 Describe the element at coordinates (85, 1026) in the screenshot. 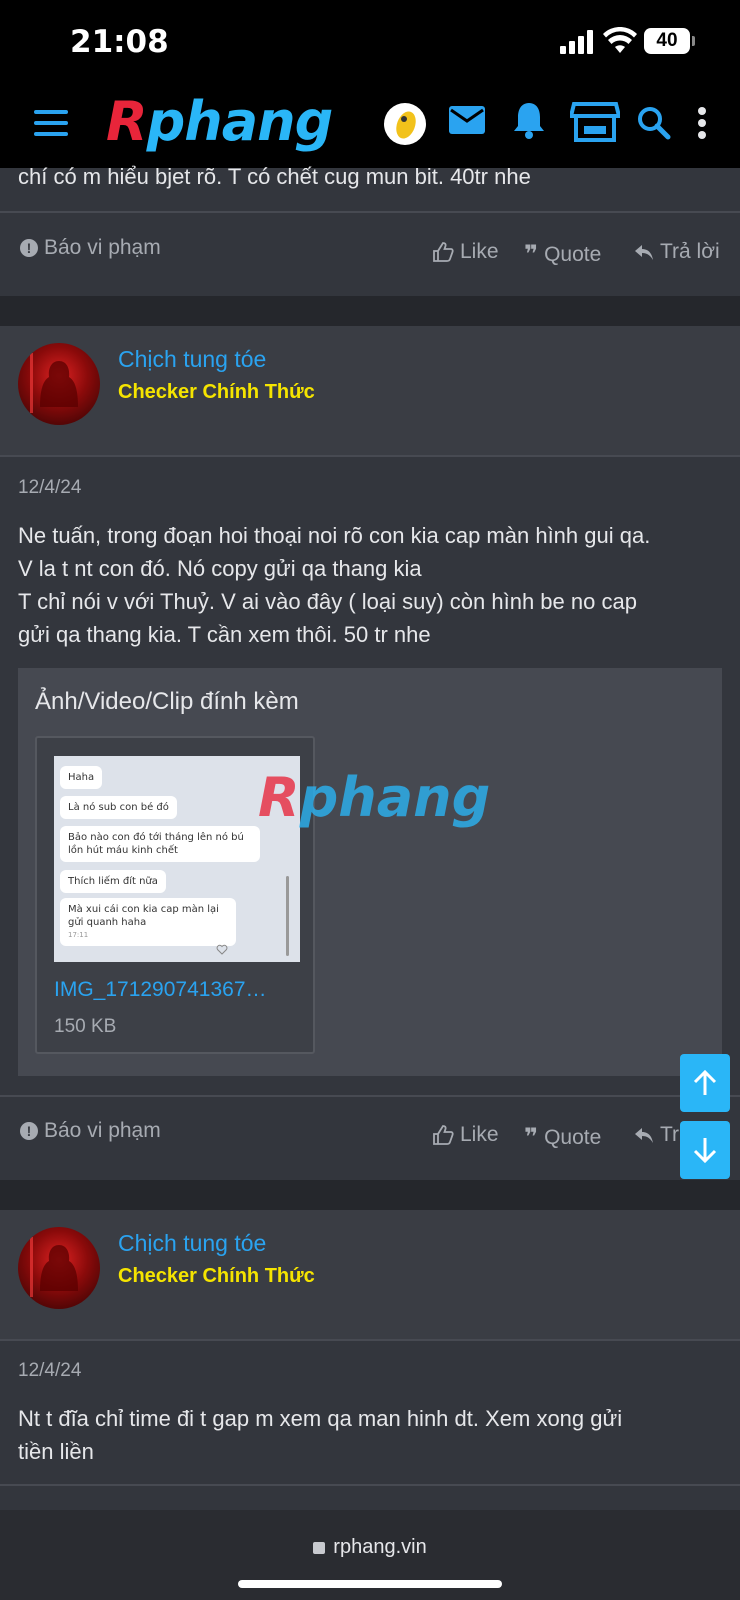

I see `attachment-file-size: 150 KB` at that location.